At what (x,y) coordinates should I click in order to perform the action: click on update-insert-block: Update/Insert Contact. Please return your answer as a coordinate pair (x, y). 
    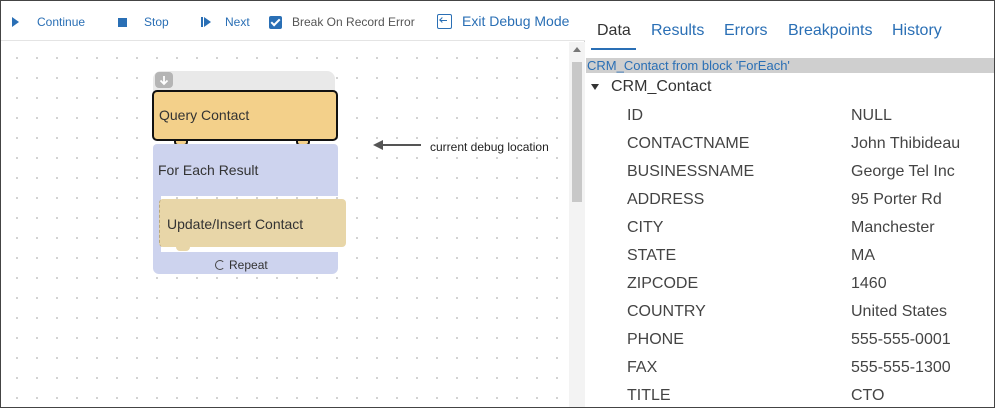
    Looking at the image, I should click on (252, 223).